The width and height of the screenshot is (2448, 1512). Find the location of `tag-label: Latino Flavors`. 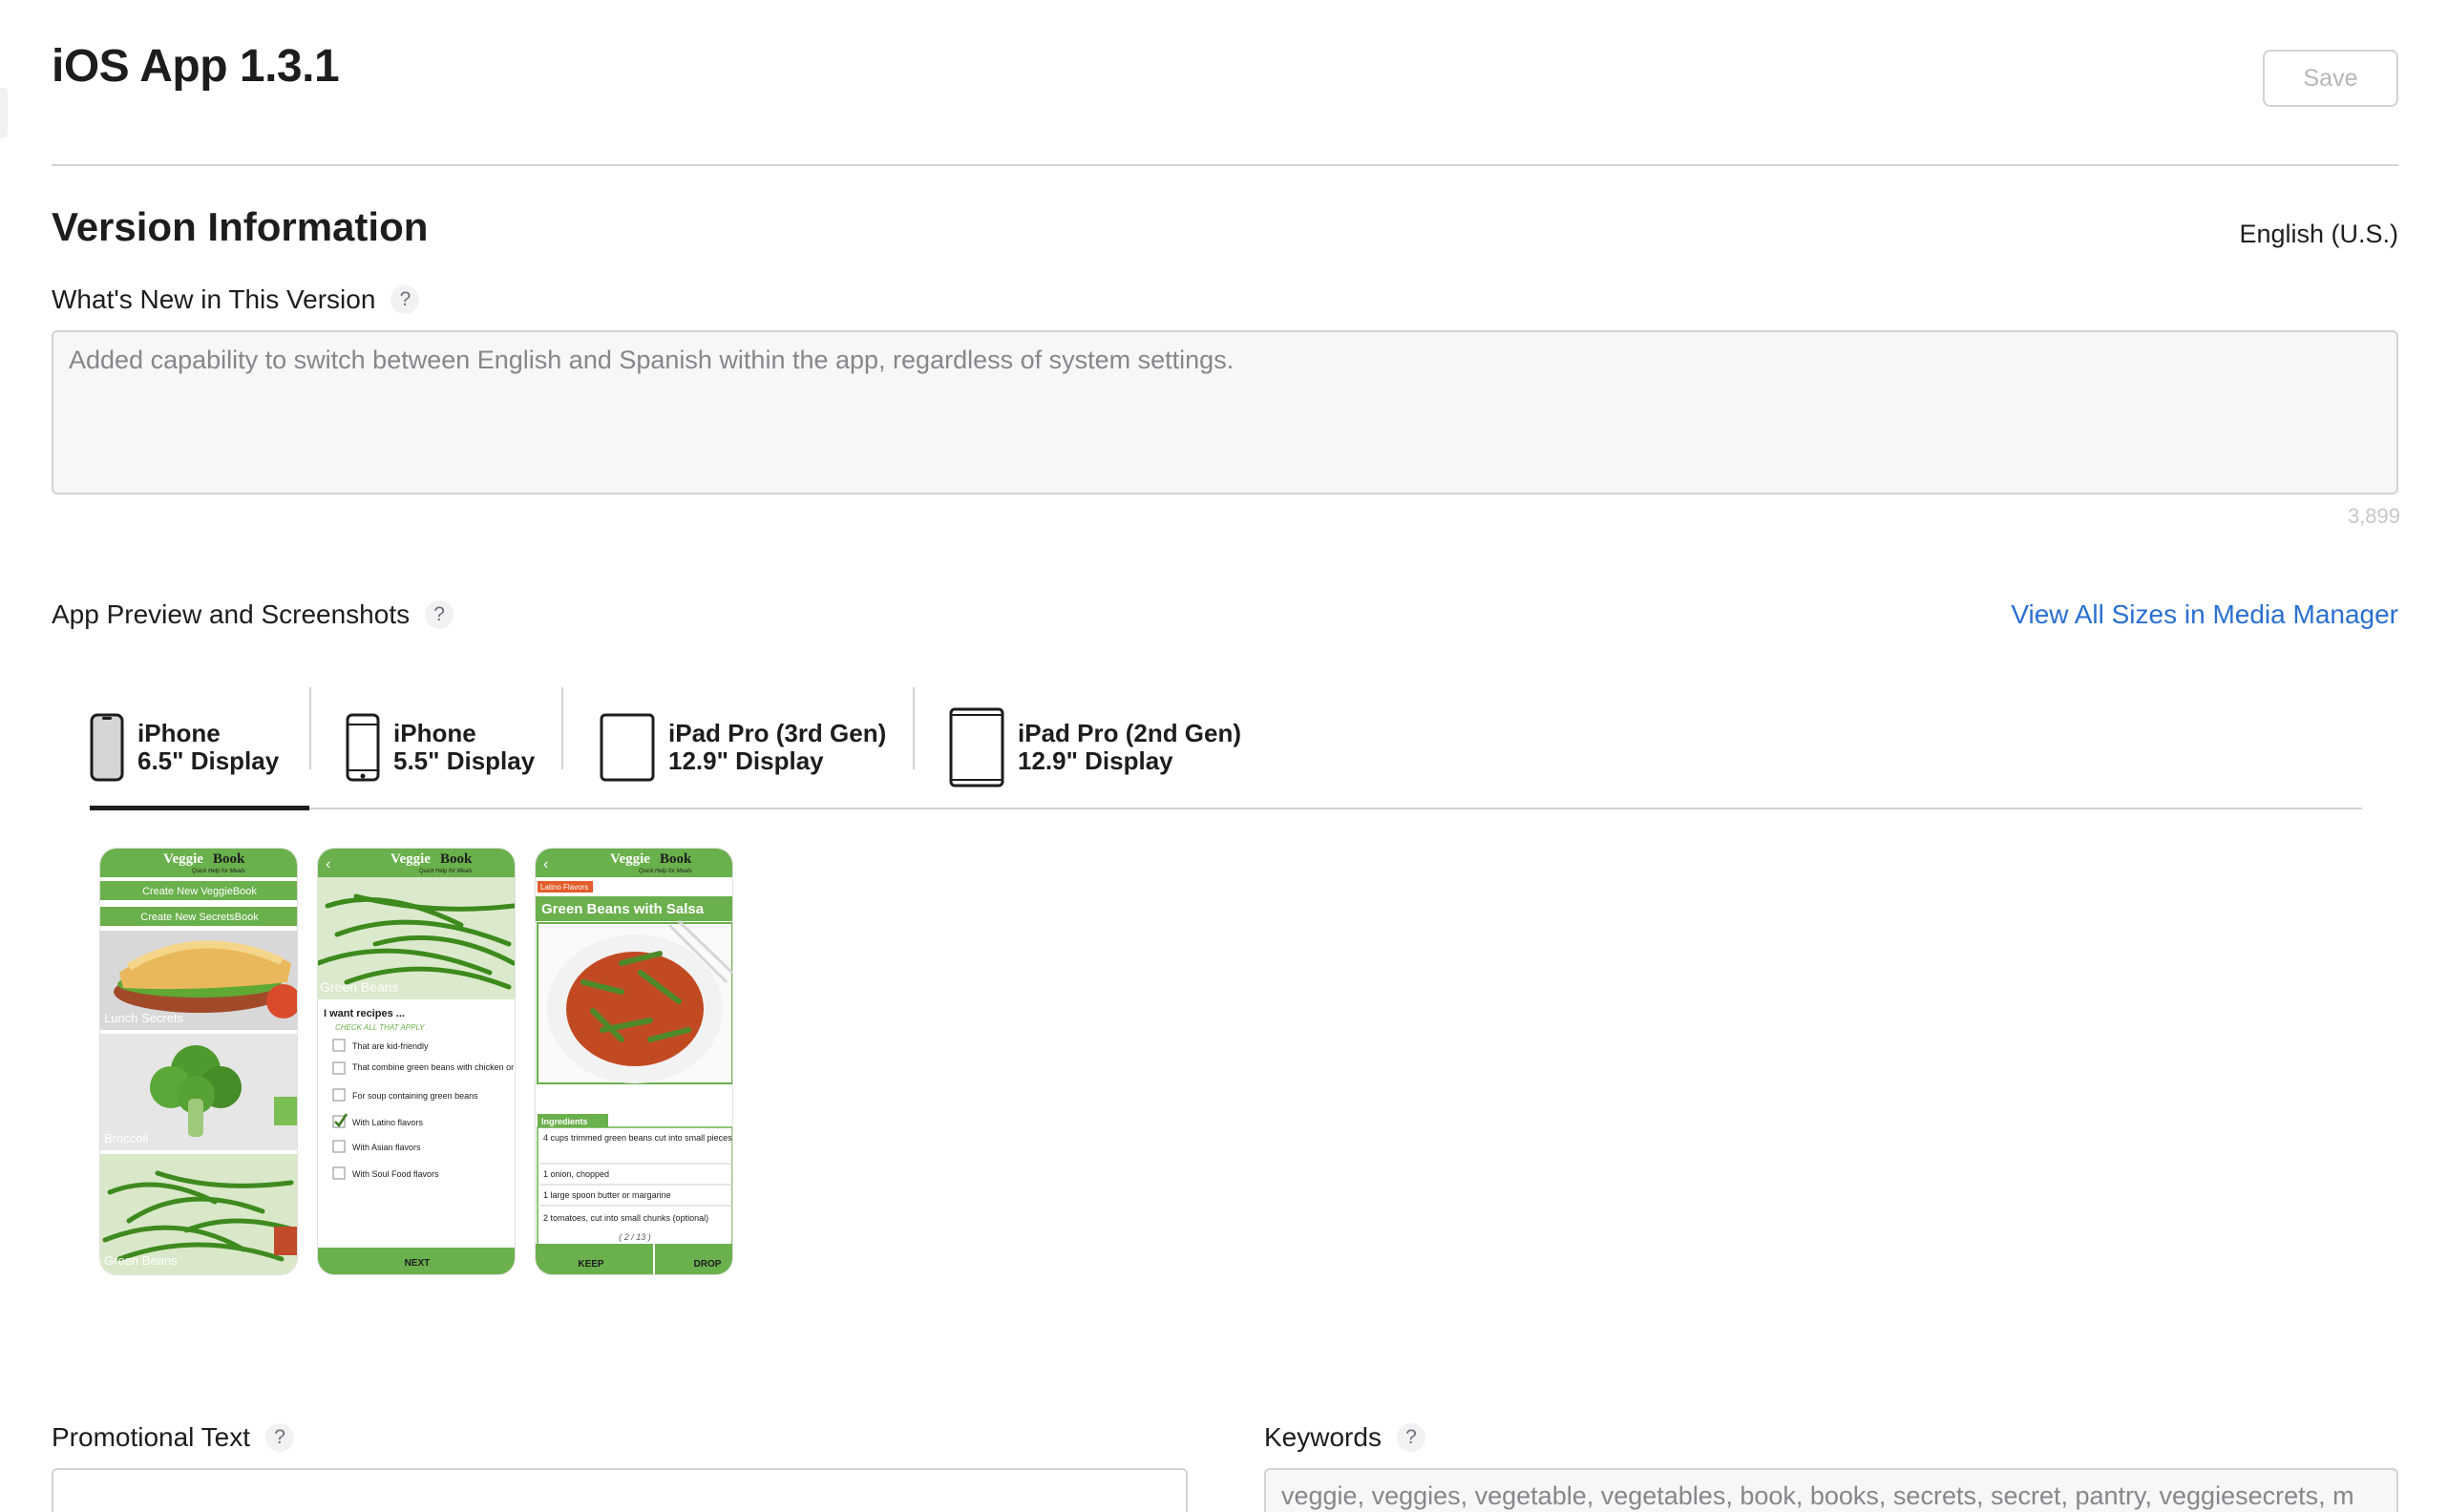

tag-label: Latino Flavors is located at coordinates (564, 888).